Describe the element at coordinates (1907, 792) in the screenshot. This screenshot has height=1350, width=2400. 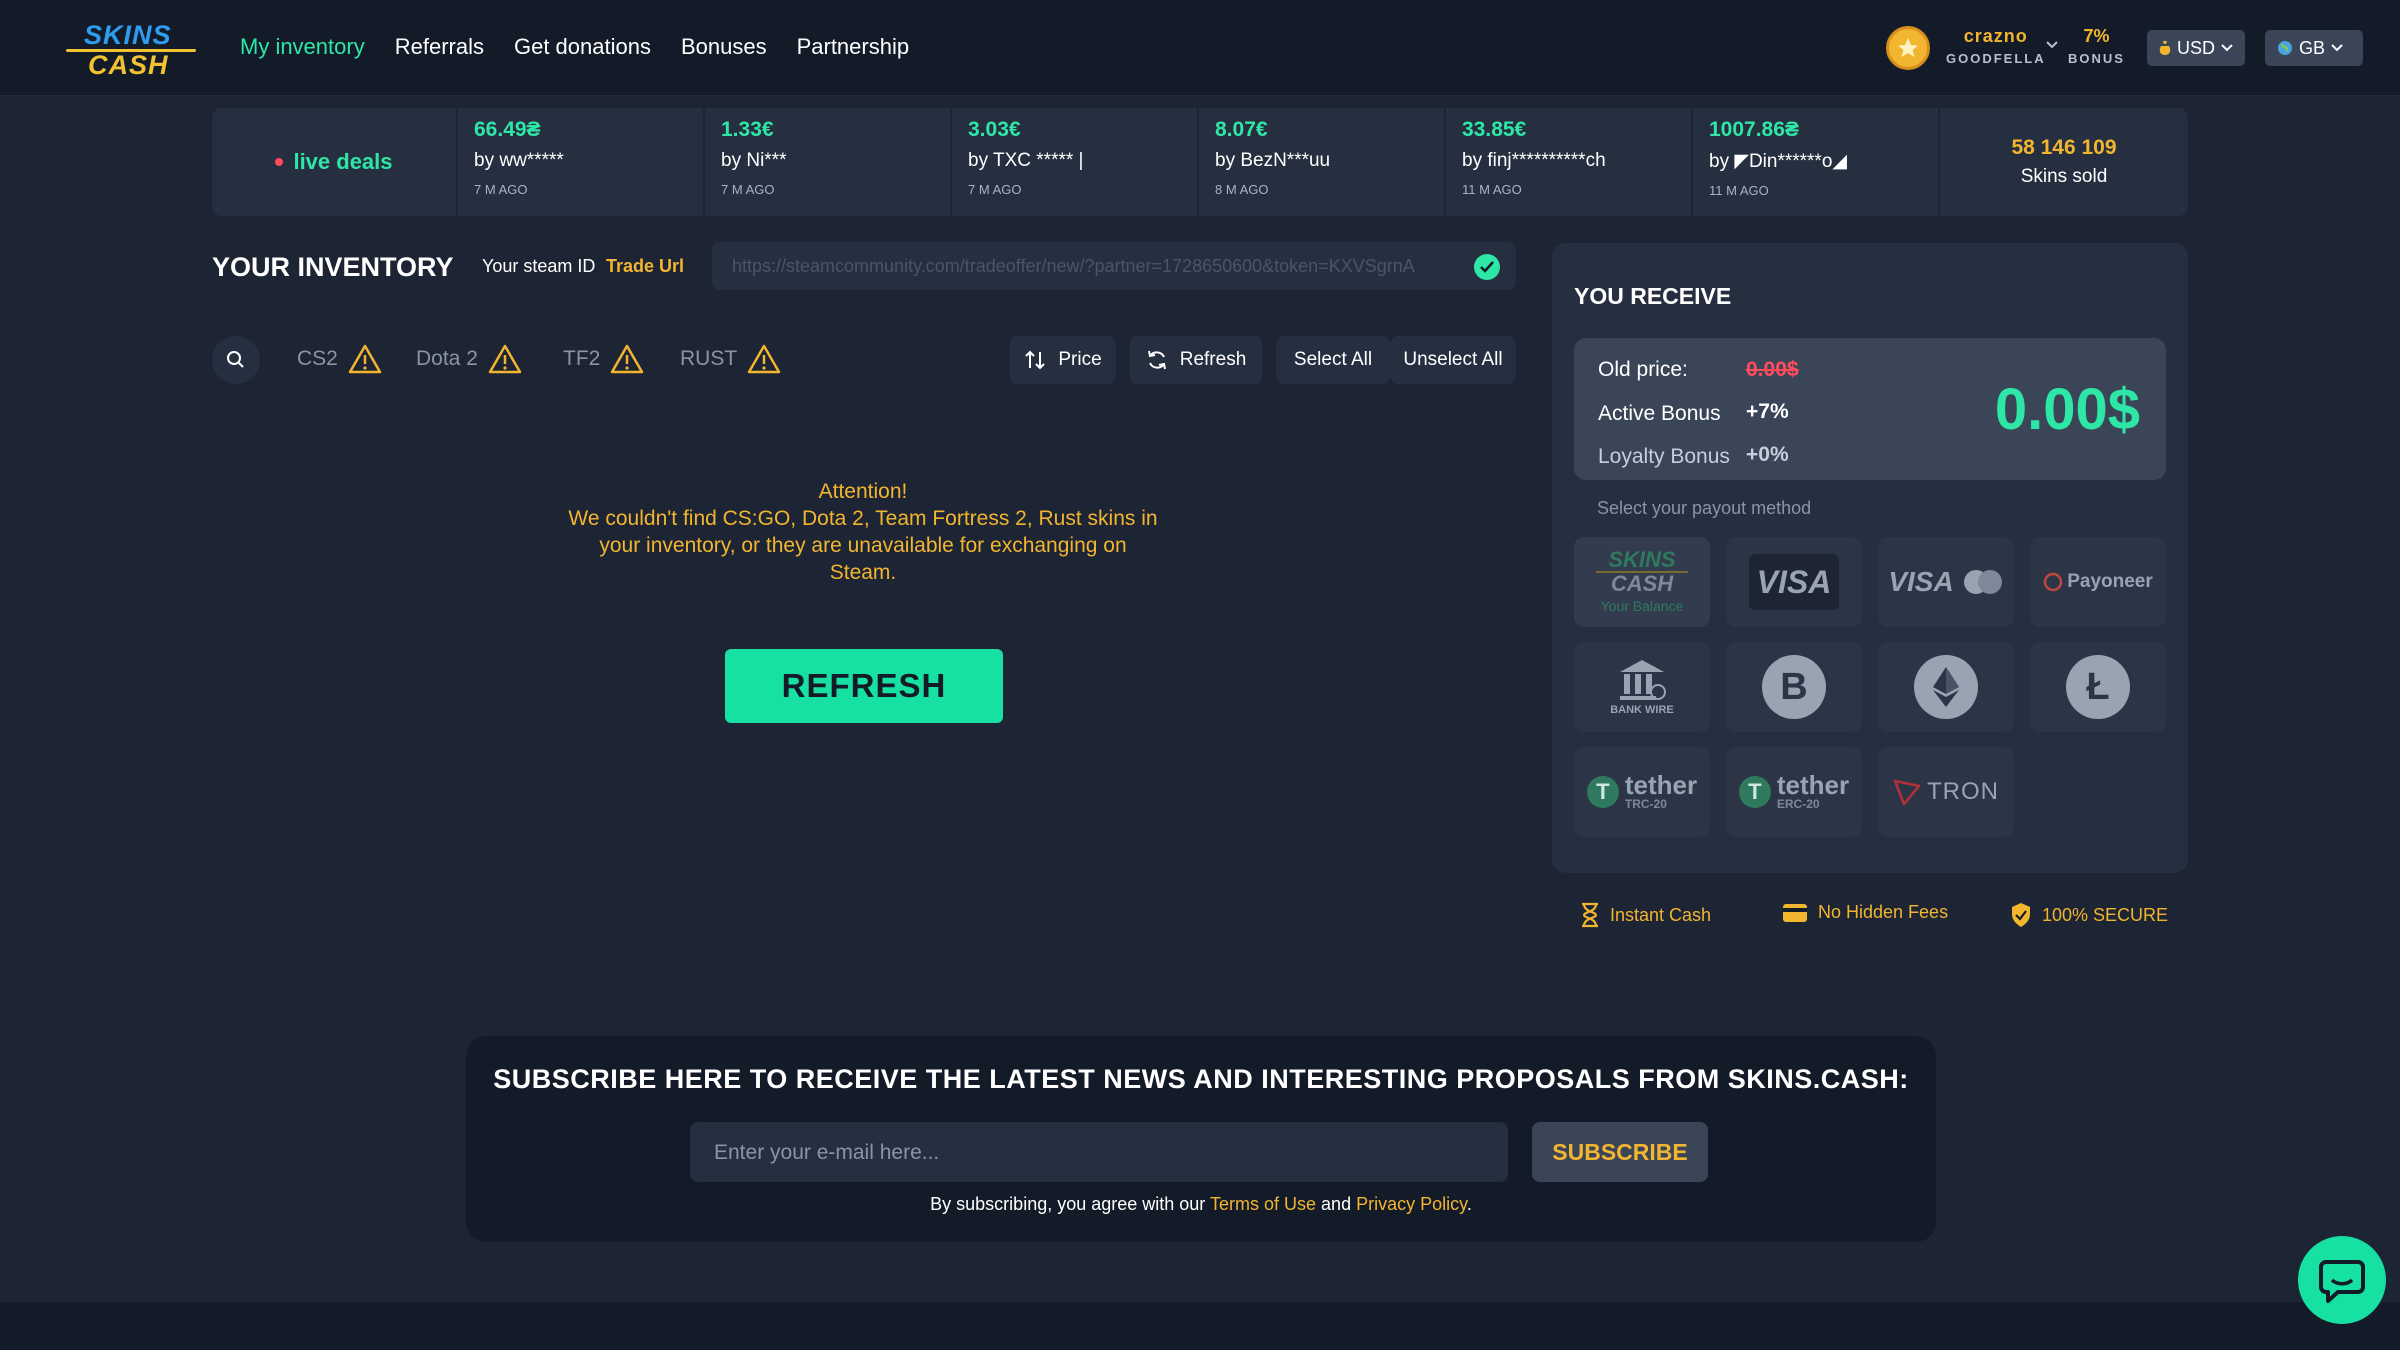
I see `tron-icon` at that location.